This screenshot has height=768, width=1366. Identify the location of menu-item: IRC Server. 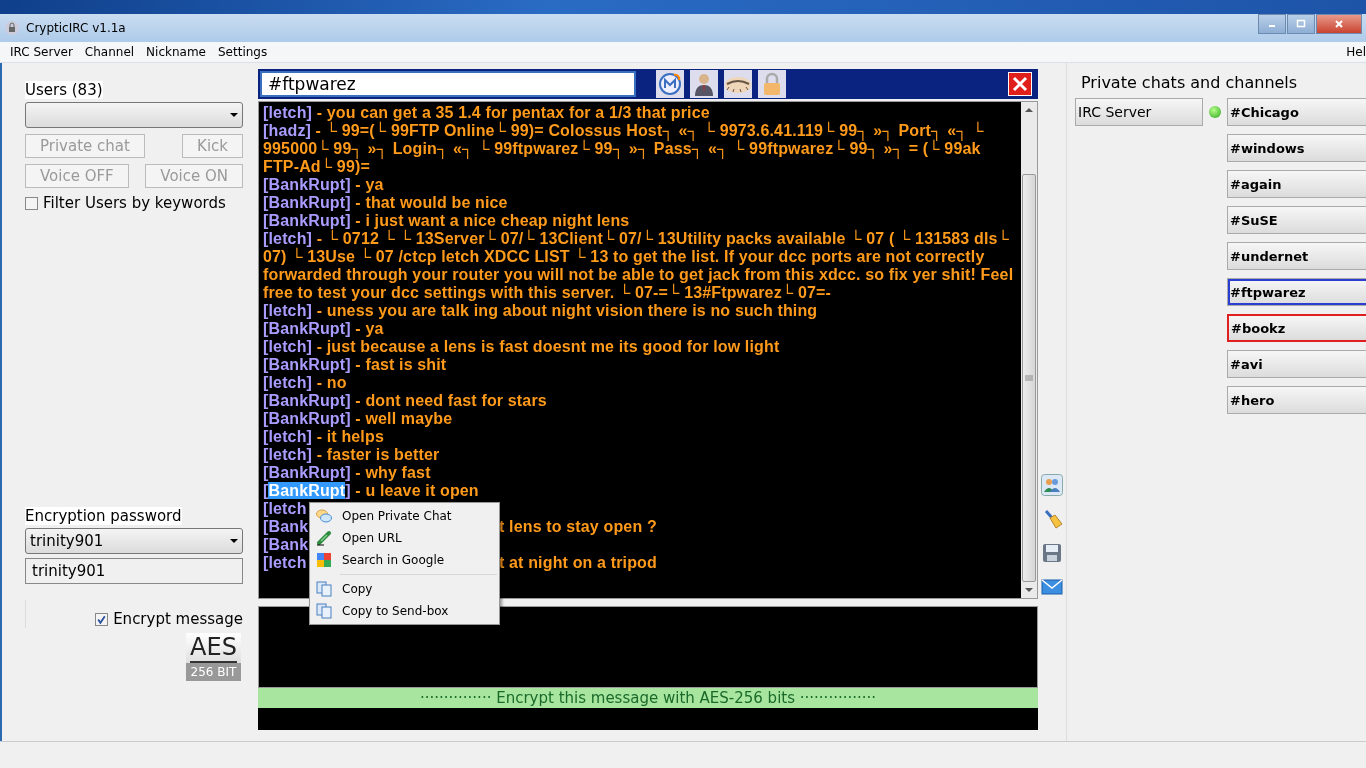
(41, 52).